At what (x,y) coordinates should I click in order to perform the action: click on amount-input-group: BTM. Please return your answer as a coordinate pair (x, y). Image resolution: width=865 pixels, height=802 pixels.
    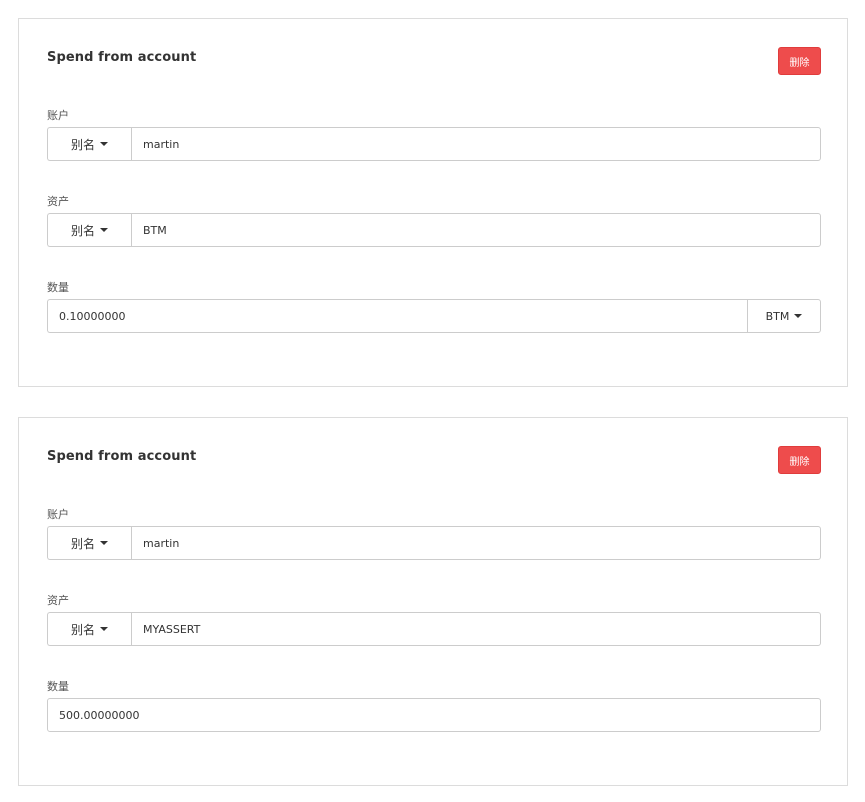
    Looking at the image, I should click on (434, 316).